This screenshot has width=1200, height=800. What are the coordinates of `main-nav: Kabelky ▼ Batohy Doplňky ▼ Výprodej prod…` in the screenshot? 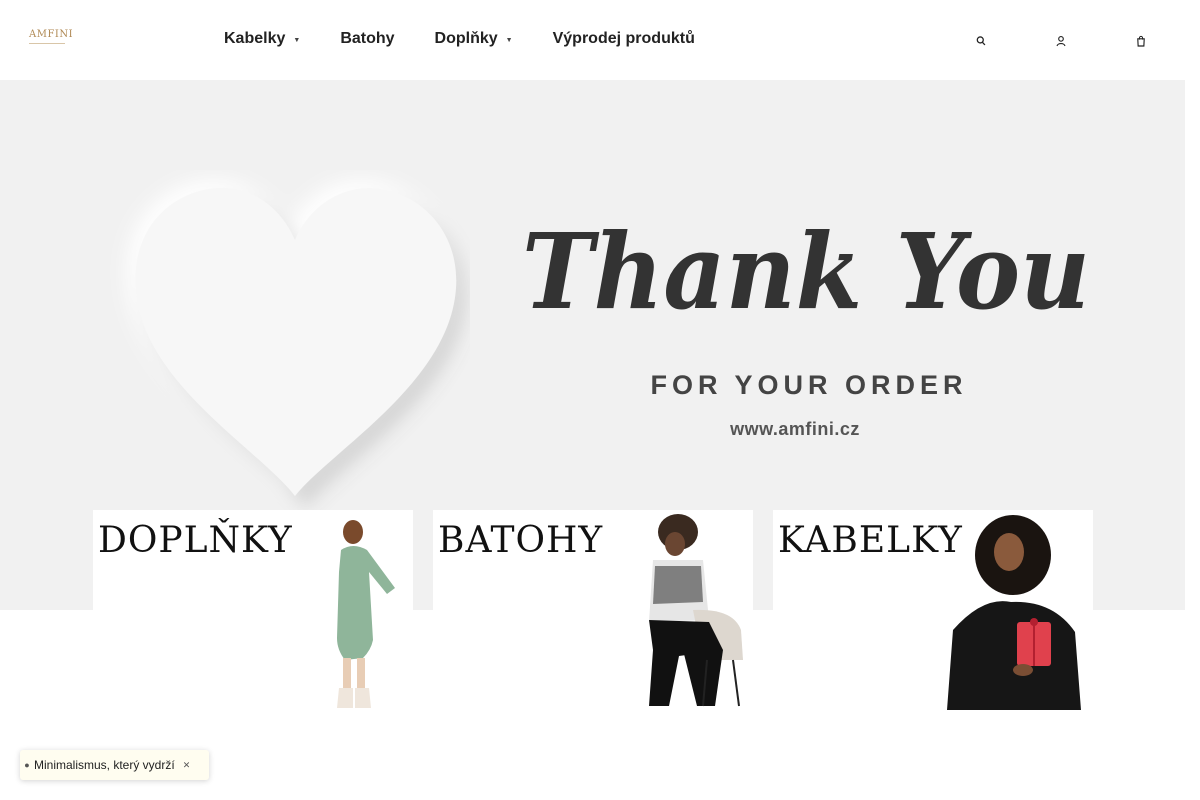 It's located at (479, 39).